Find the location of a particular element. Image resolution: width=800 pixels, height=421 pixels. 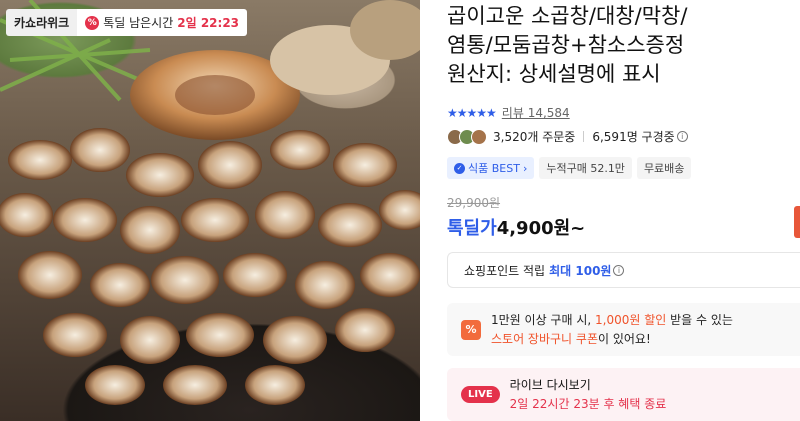

original-price: 29,900원 is located at coordinates (474, 203).